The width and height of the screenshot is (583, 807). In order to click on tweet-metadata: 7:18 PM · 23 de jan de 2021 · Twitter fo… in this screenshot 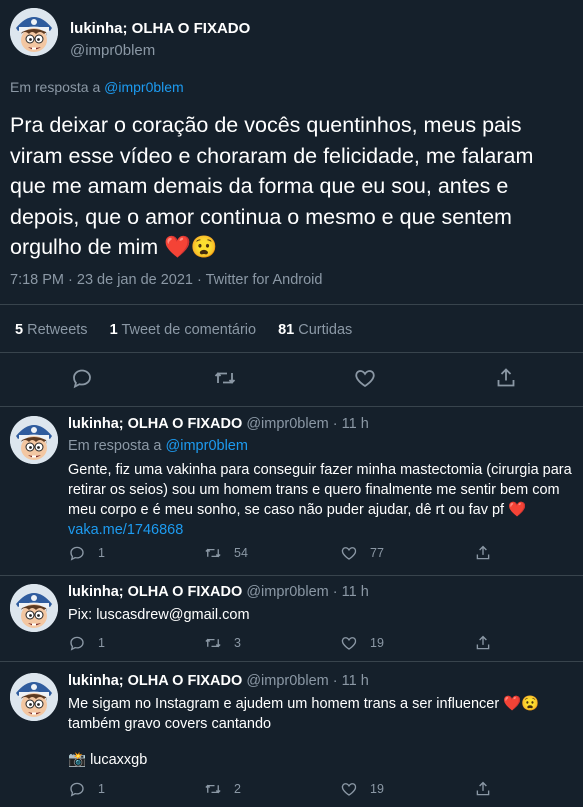, I will do `click(166, 280)`.